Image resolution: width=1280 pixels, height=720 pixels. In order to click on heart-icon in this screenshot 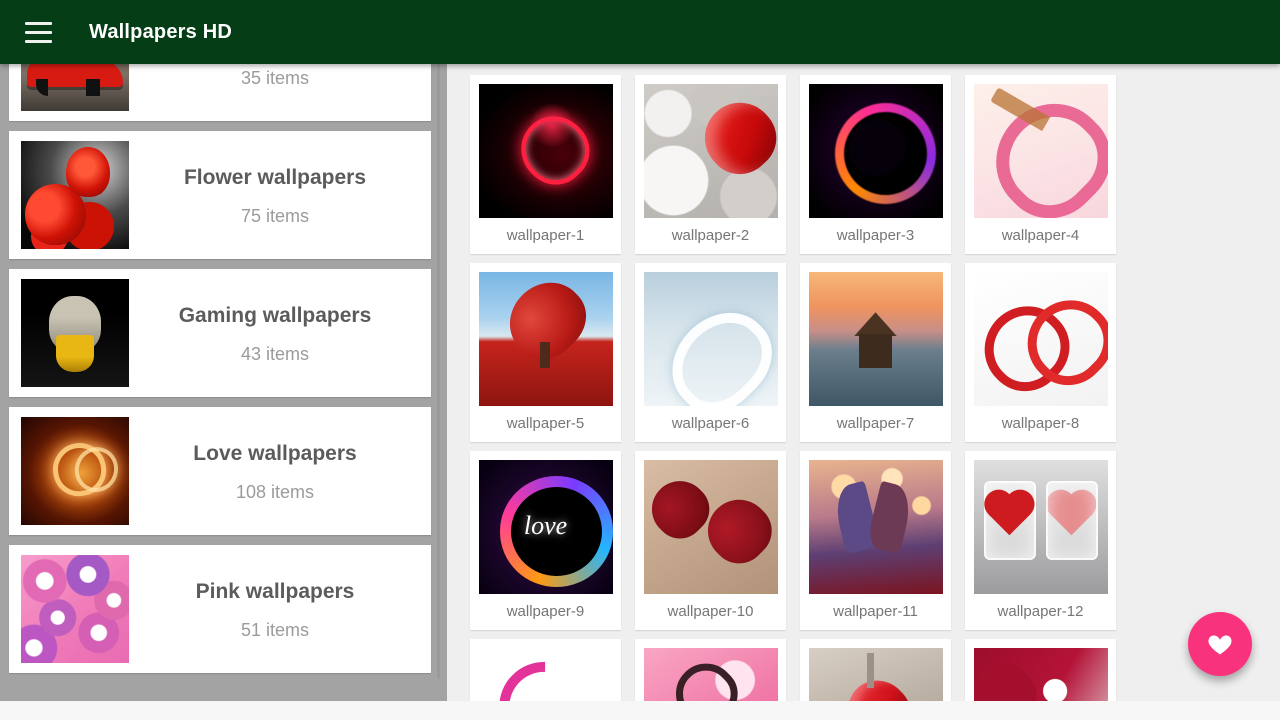, I will do `click(1220, 645)`.